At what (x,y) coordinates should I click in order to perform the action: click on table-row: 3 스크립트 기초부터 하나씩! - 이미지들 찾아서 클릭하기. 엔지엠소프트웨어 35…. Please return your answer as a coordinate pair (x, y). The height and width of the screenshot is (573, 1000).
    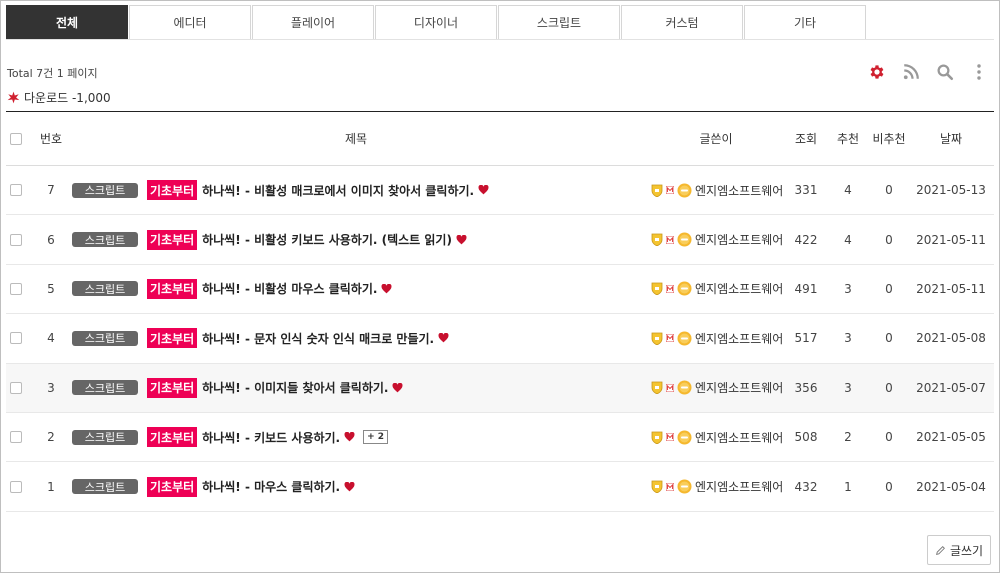
    Looking at the image, I should click on (500, 388).